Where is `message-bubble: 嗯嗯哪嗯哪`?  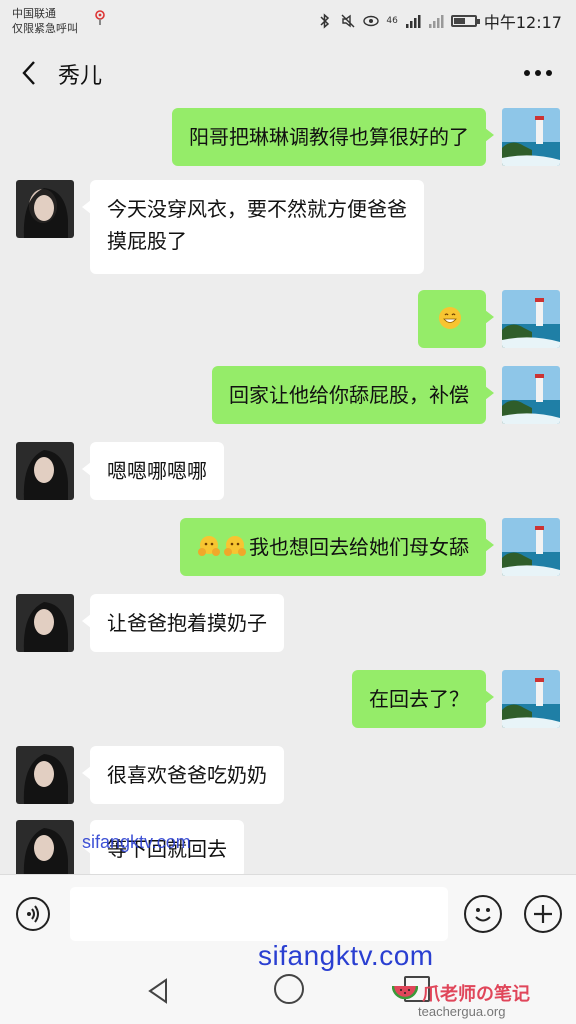
message-bubble: 嗯嗯哪嗯哪 is located at coordinates (153, 471).